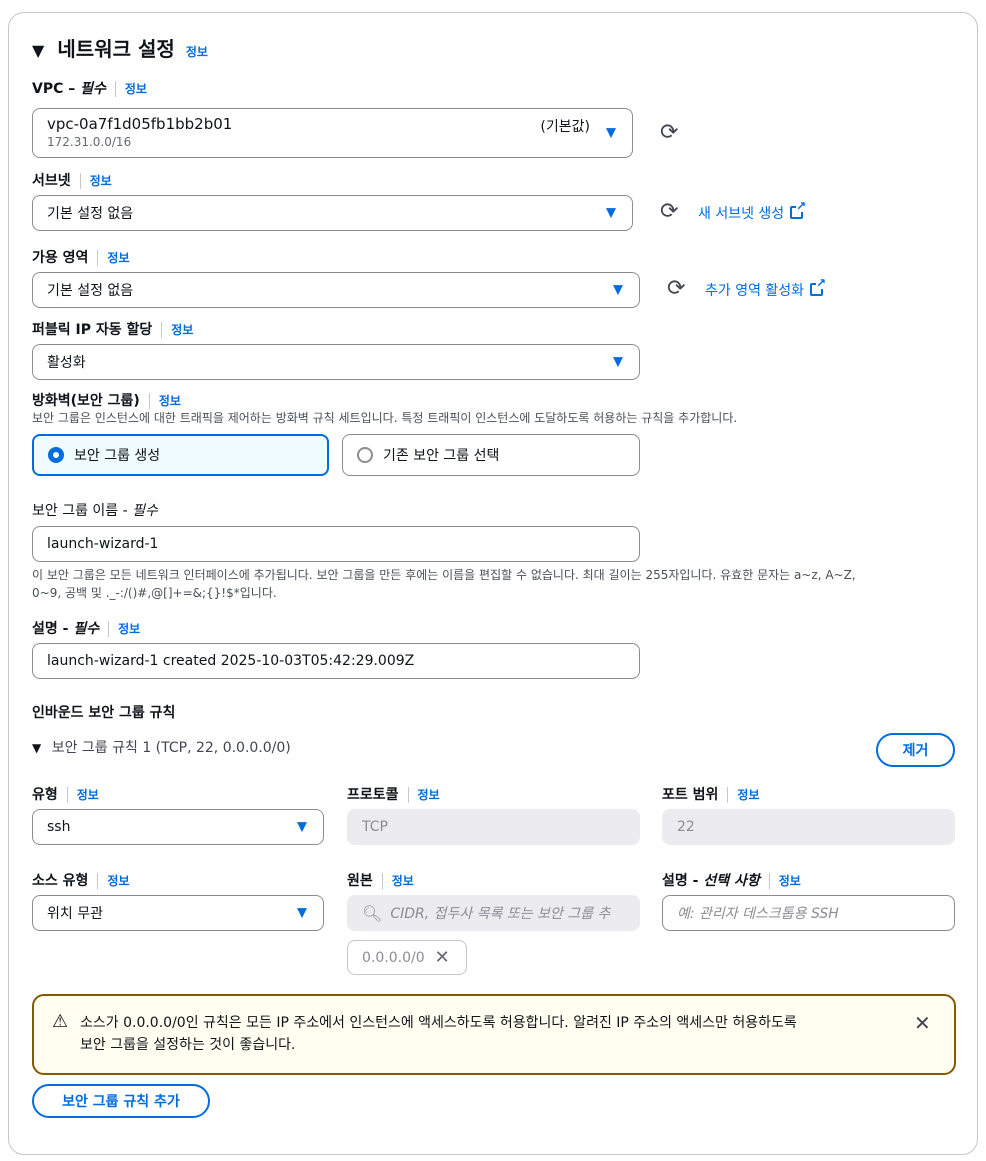  I want to click on radio-existing-security-group: 기존 보안 그룹 선택, so click(491, 455).